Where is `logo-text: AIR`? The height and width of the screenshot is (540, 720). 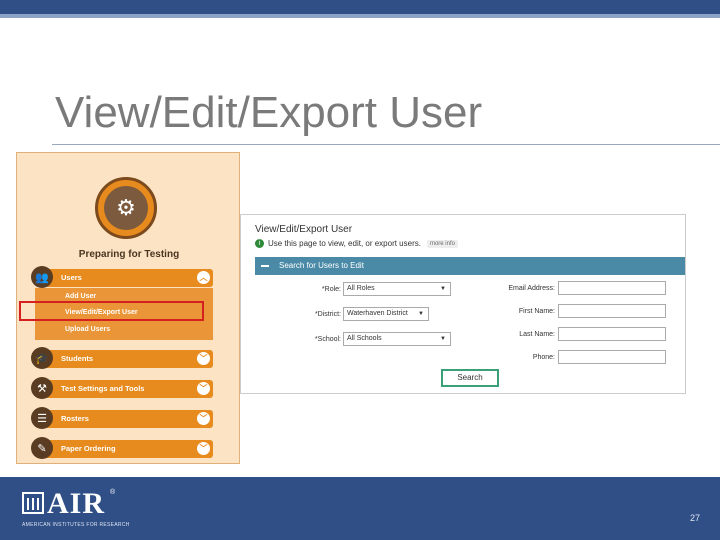 logo-text: AIR is located at coordinates (76, 503).